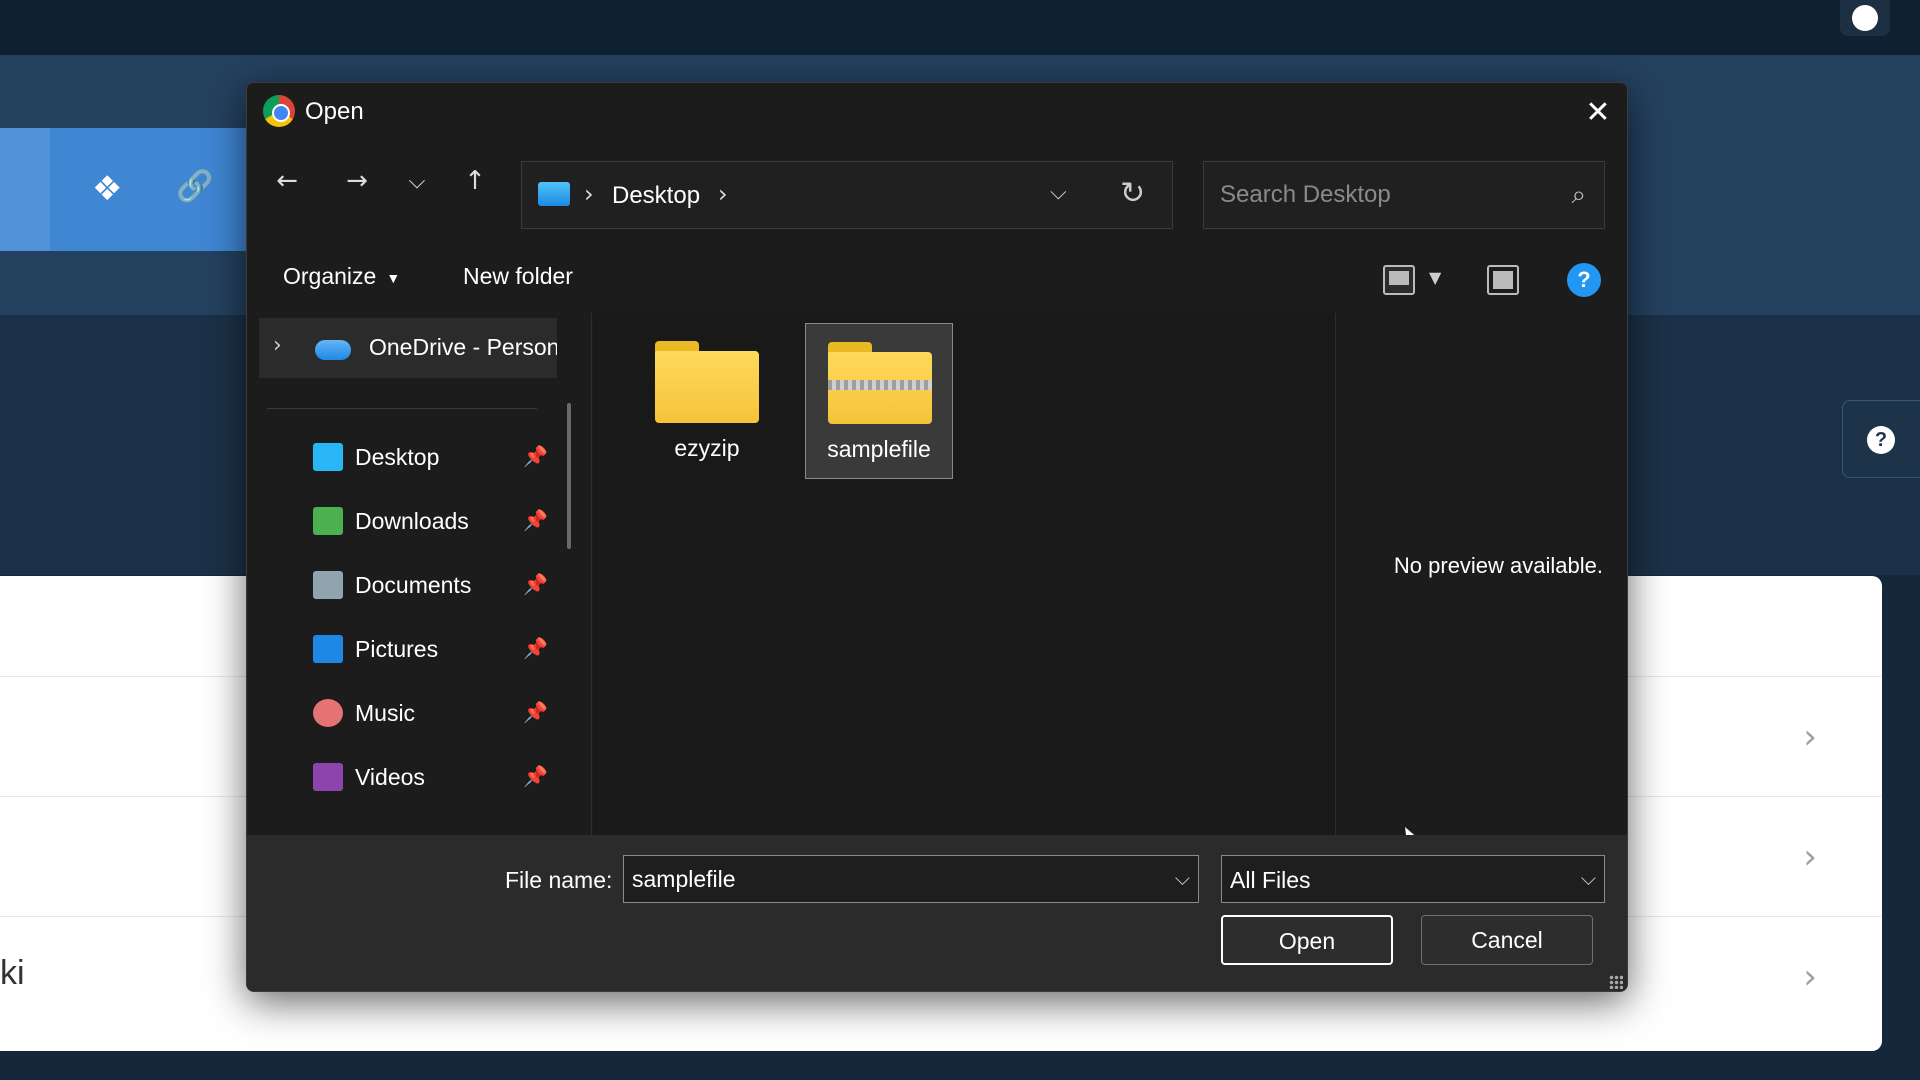  I want to click on zip-folder-icon, so click(880, 383).